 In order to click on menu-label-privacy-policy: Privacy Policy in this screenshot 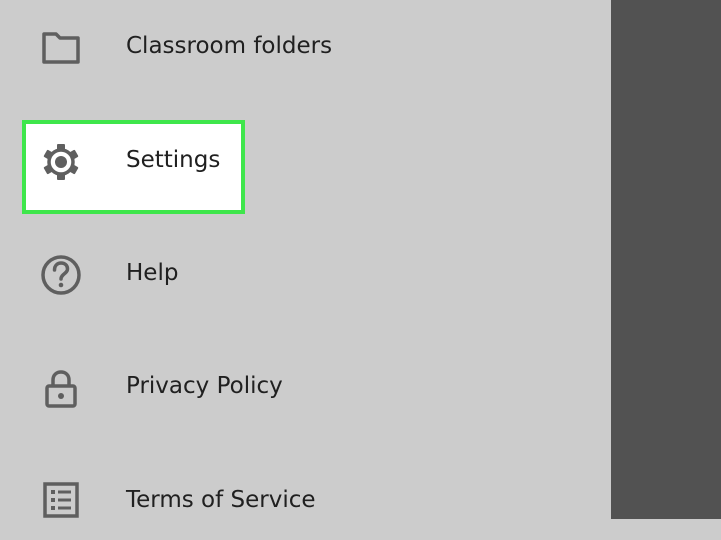, I will do `click(204, 386)`.